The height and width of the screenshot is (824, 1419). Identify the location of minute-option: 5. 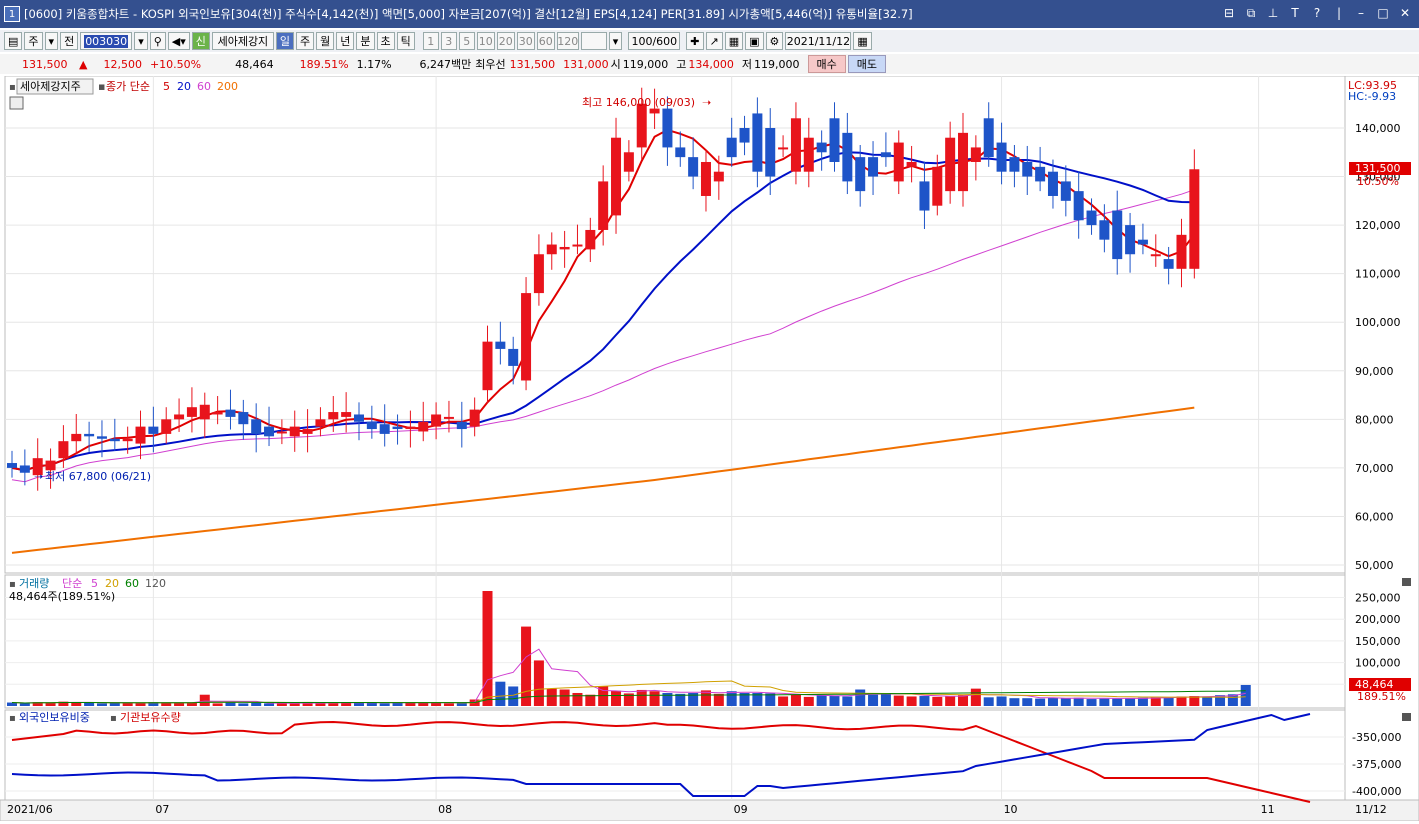
(466, 41).